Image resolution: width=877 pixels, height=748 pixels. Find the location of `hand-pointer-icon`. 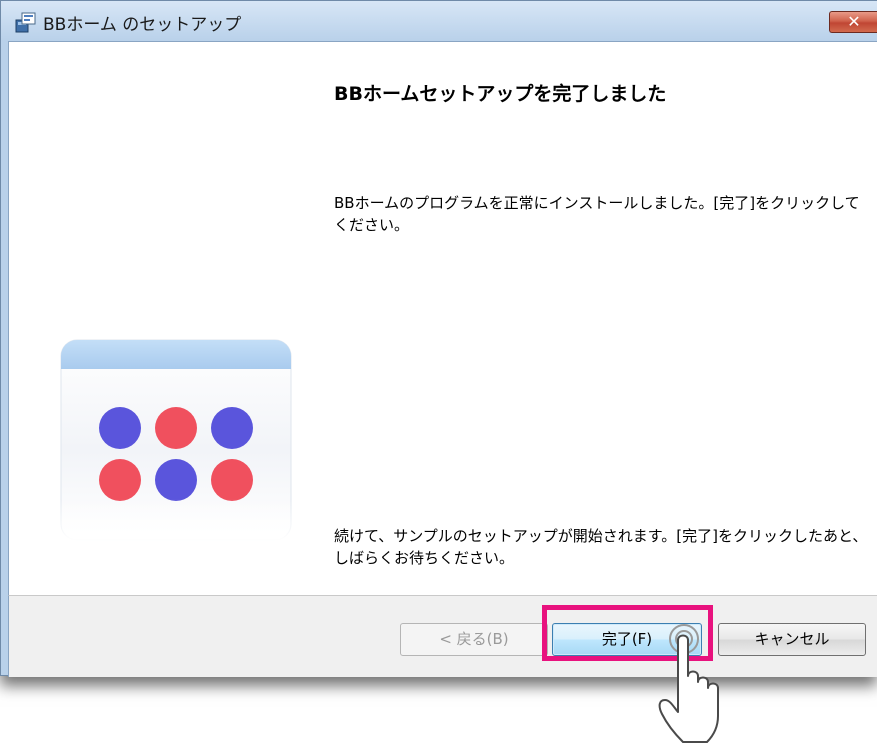

hand-pointer-icon is located at coordinates (688, 683).